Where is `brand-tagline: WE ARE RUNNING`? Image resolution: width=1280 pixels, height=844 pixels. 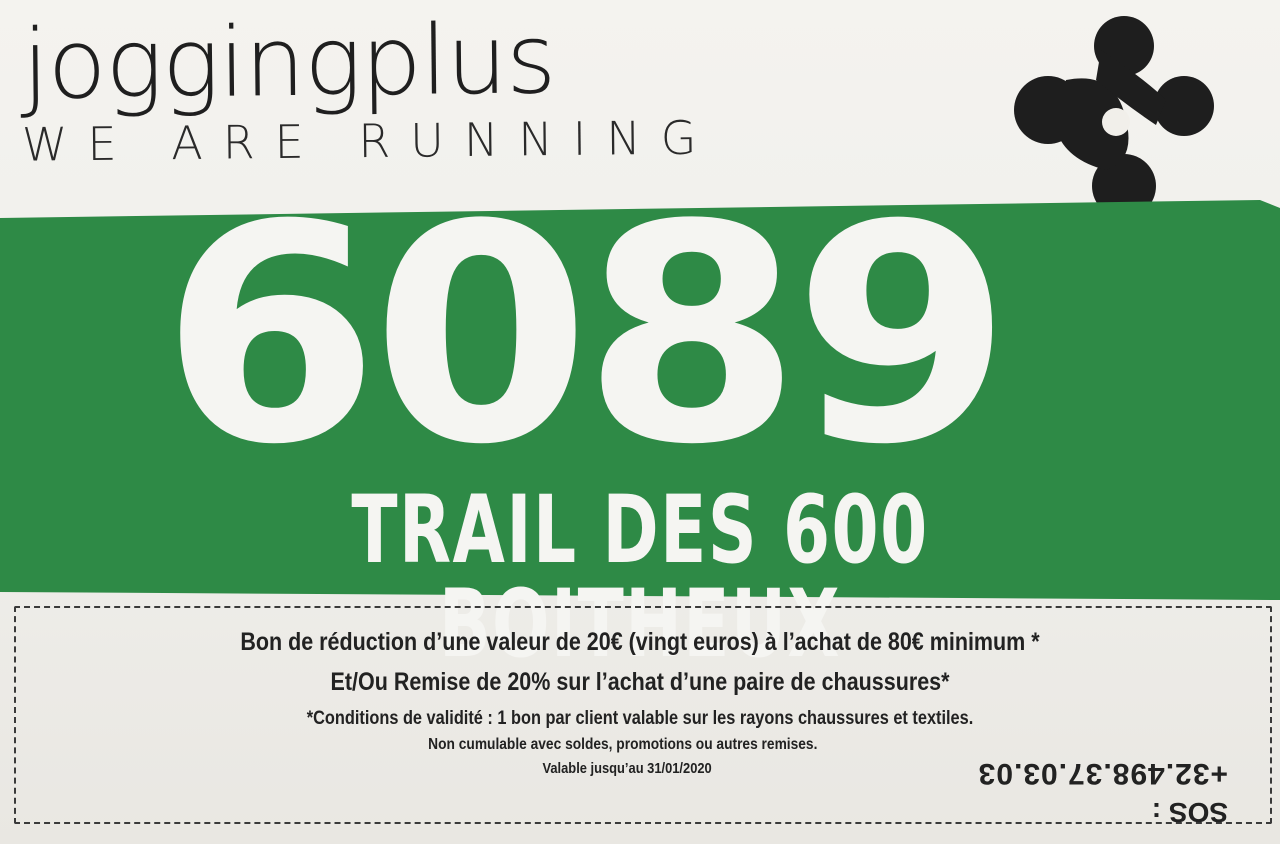 brand-tagline: WE ARE RUNNING is located at coordinates (369, 141).